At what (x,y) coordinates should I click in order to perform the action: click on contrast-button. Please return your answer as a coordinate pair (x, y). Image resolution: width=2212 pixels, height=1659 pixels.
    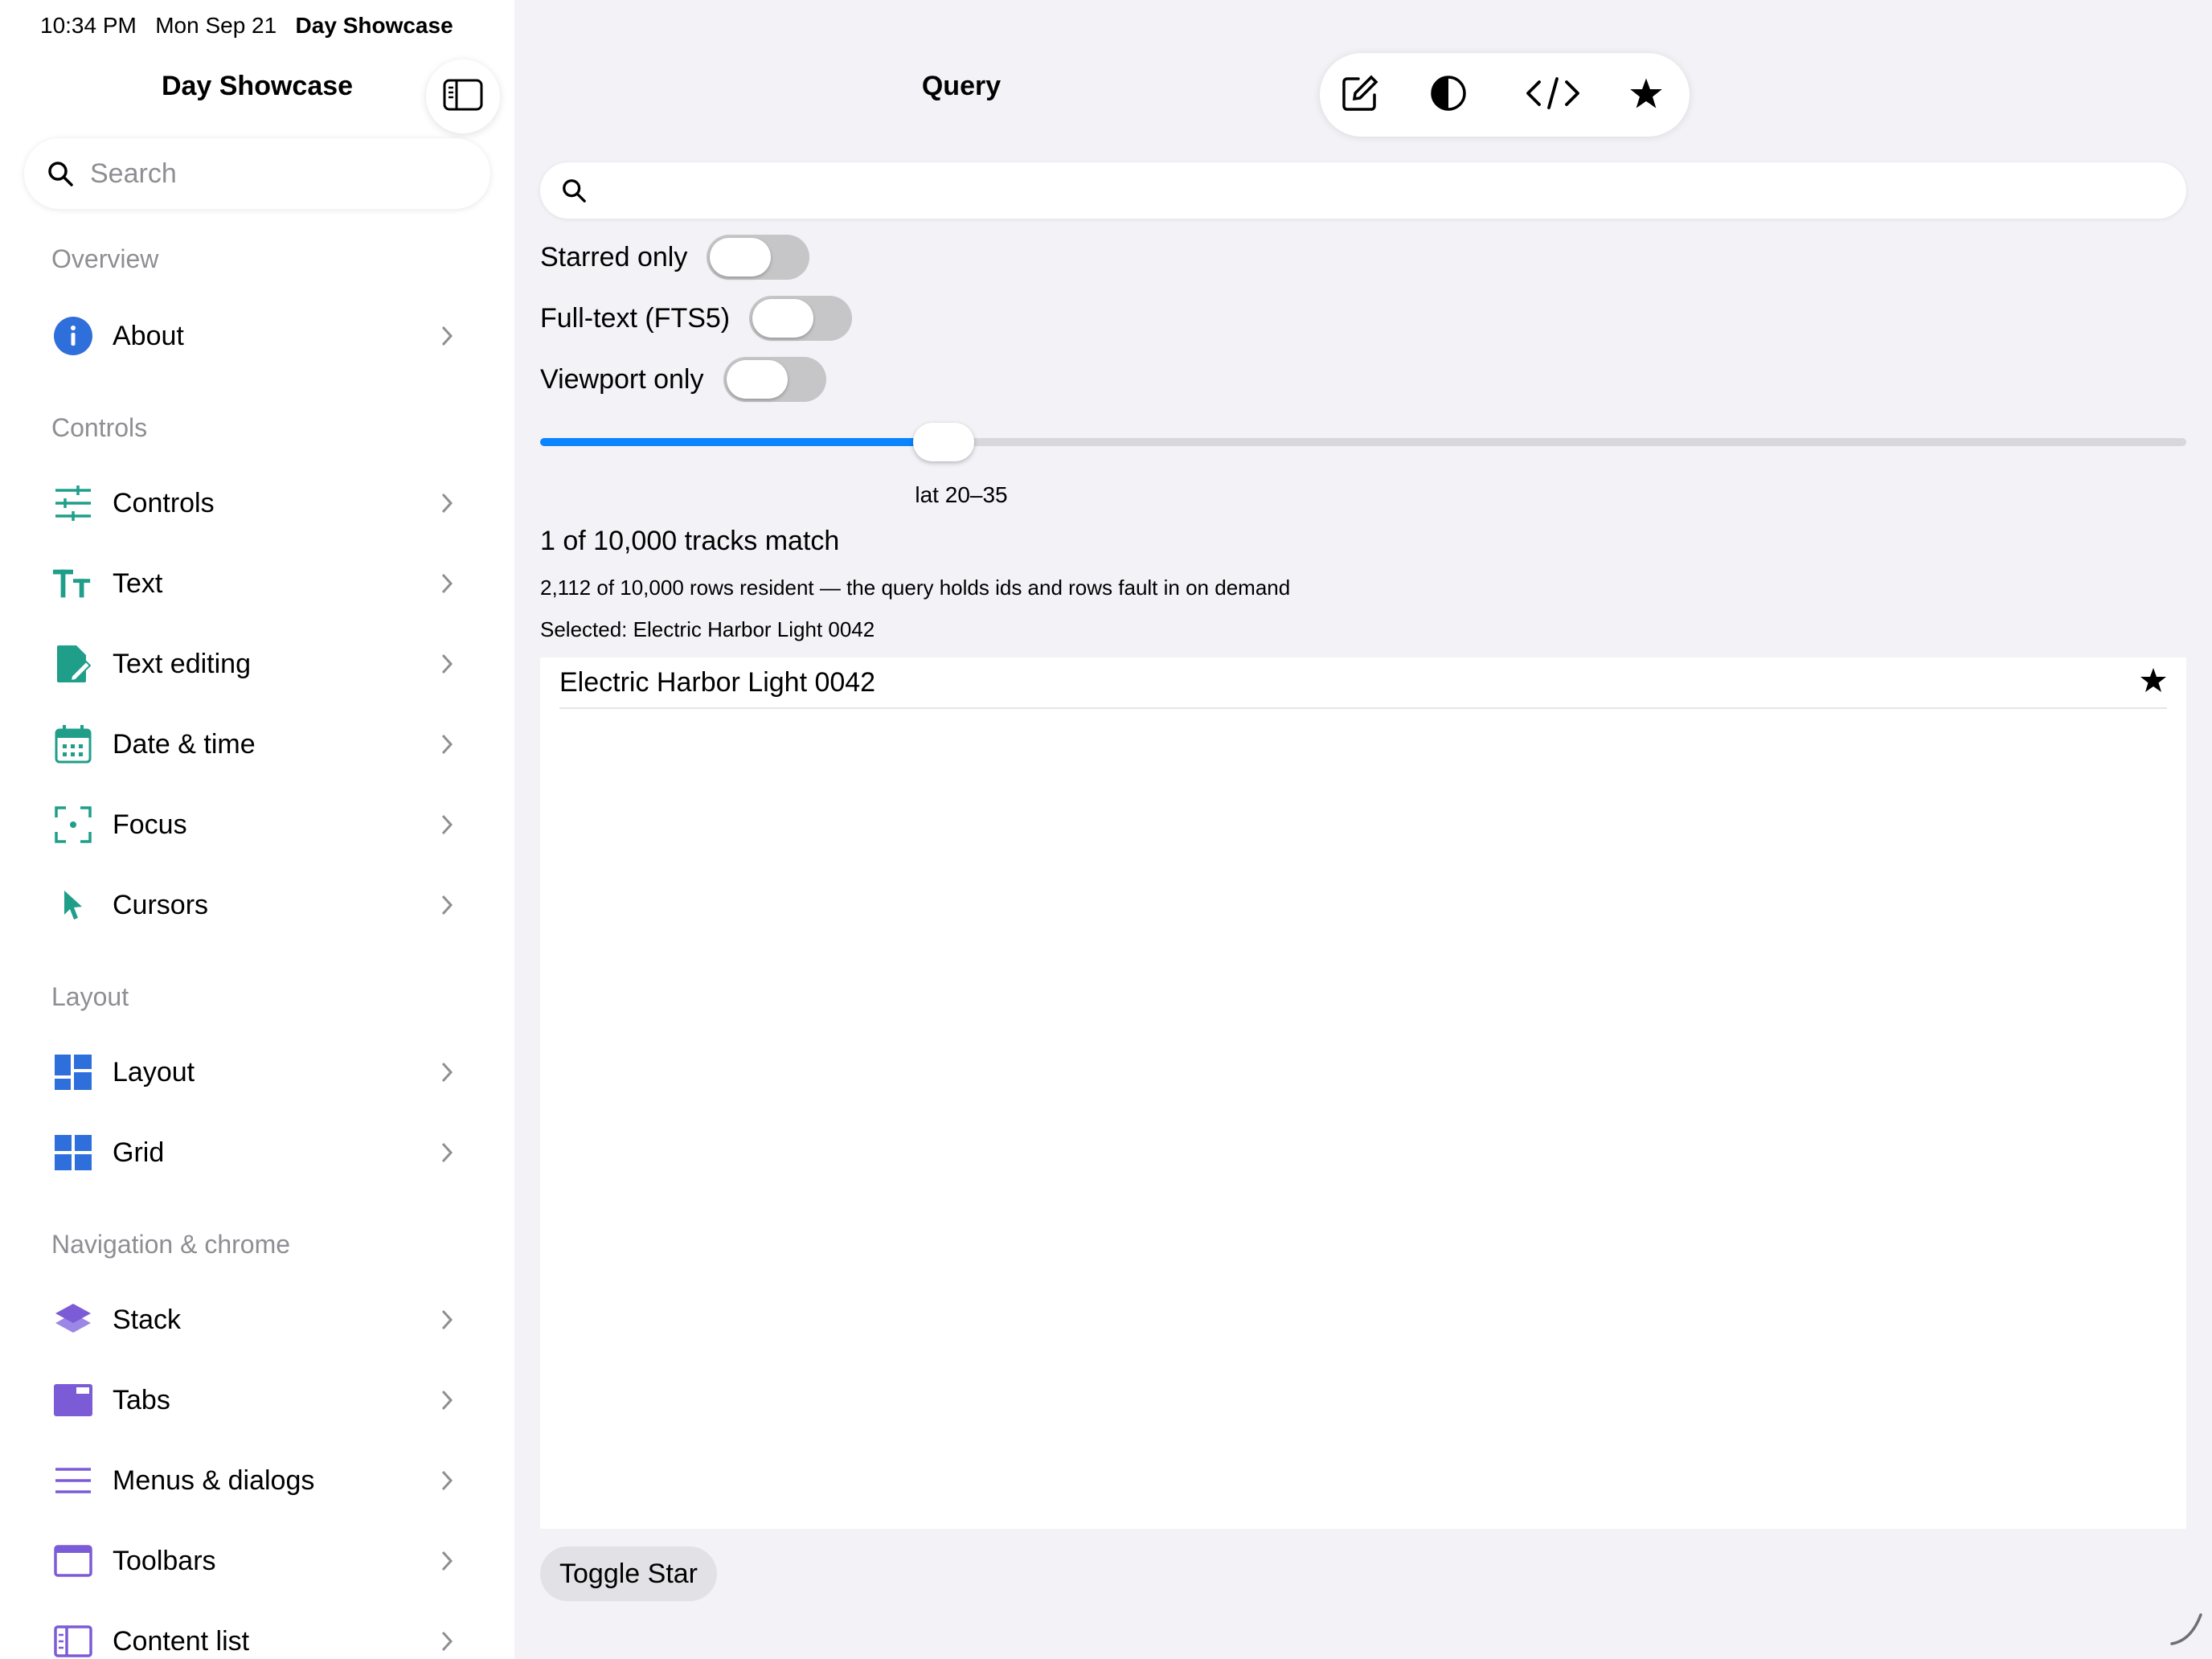
    Looking at the image, I should click on (1448, 95).